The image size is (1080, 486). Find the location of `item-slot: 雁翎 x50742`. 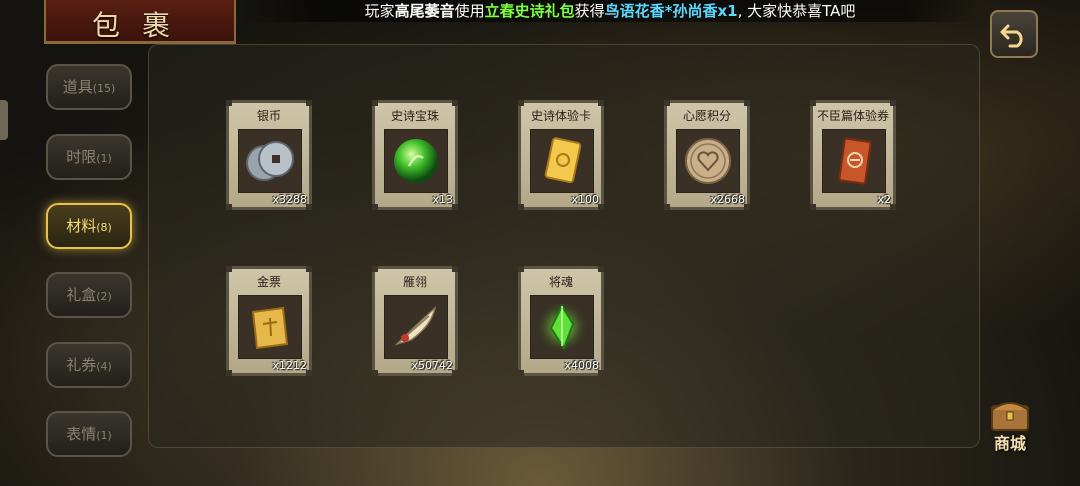

item-slot: 雁翎 x50742 is located at coordinates (415, 321).